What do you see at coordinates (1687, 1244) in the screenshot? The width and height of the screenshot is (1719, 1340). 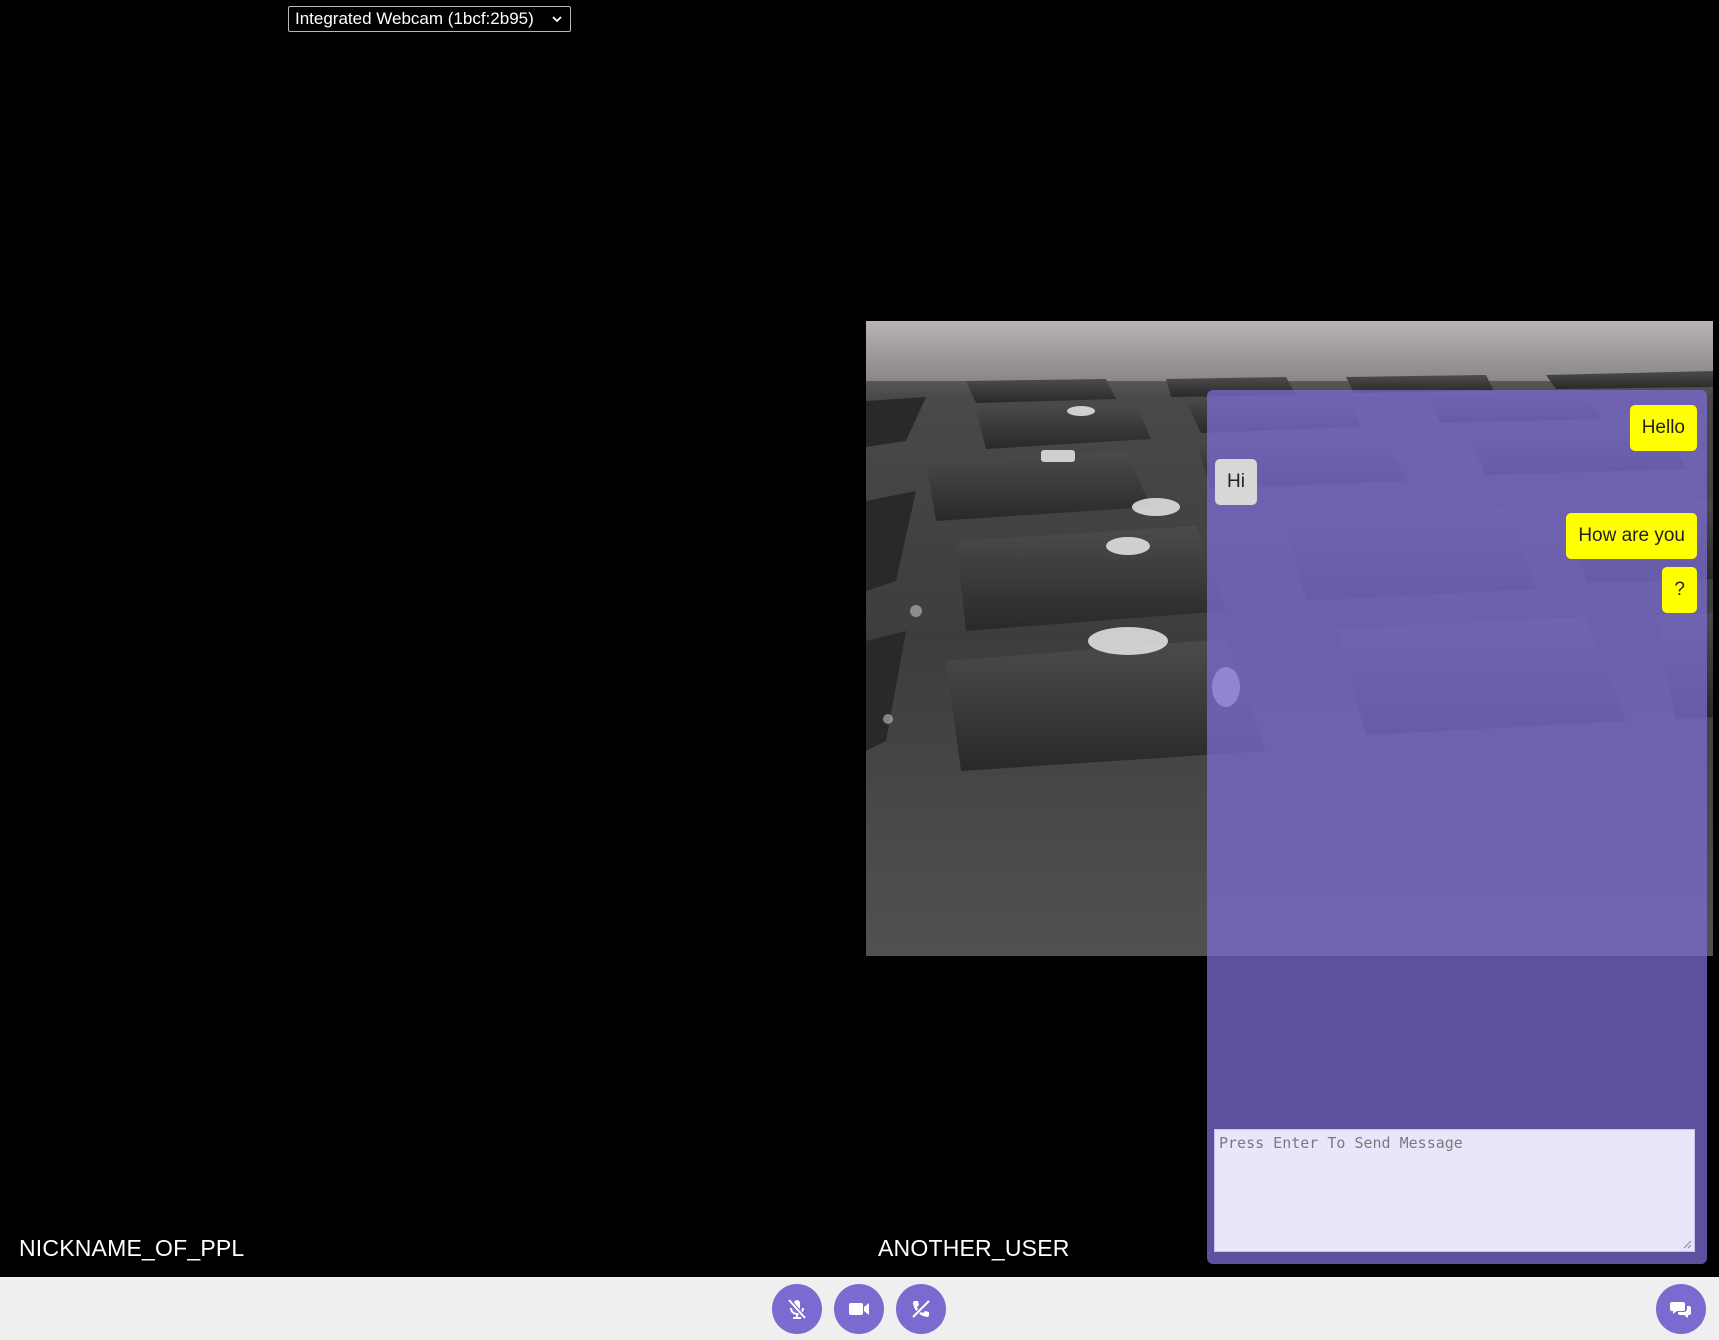 I see `resize-grip-icon` at bounding box center [1687, 1244].